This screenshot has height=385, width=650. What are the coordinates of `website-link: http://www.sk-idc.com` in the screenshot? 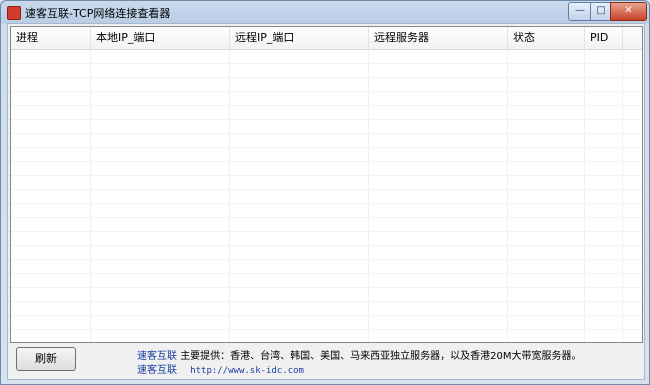 It's located at (247, 371).